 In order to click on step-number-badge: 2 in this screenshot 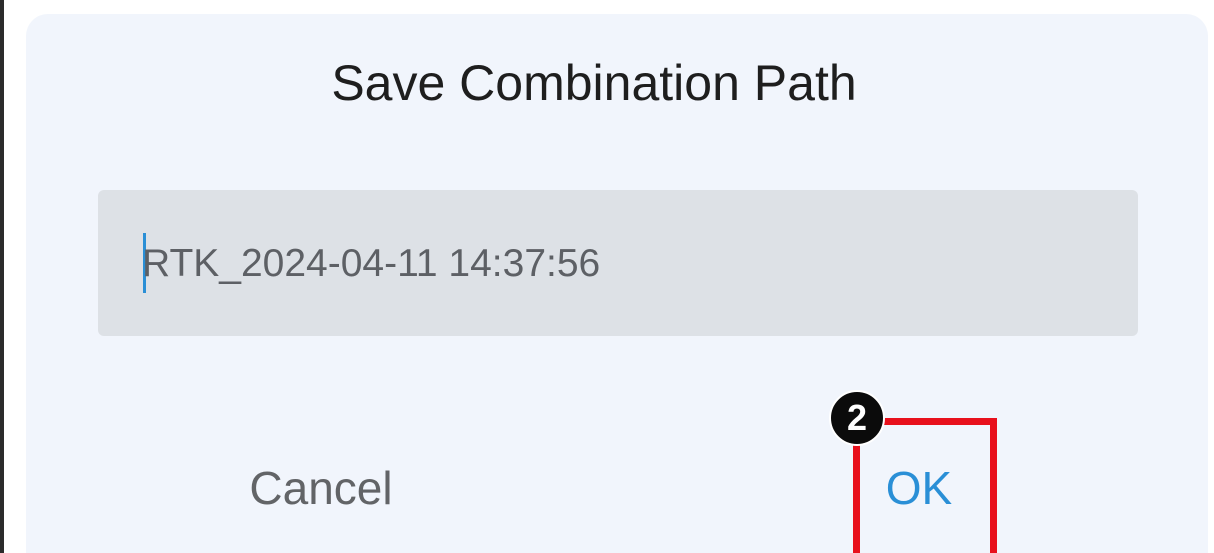, I will do `click(857, 418)`.